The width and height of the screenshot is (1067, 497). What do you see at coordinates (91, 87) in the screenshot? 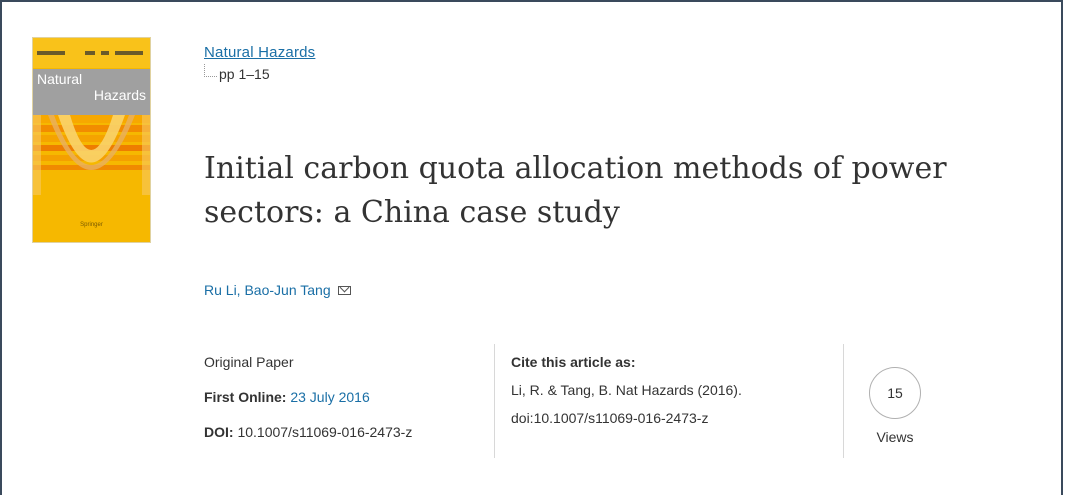
I see `cover-title: Natural Hazards` at bounding box center [91, 87].